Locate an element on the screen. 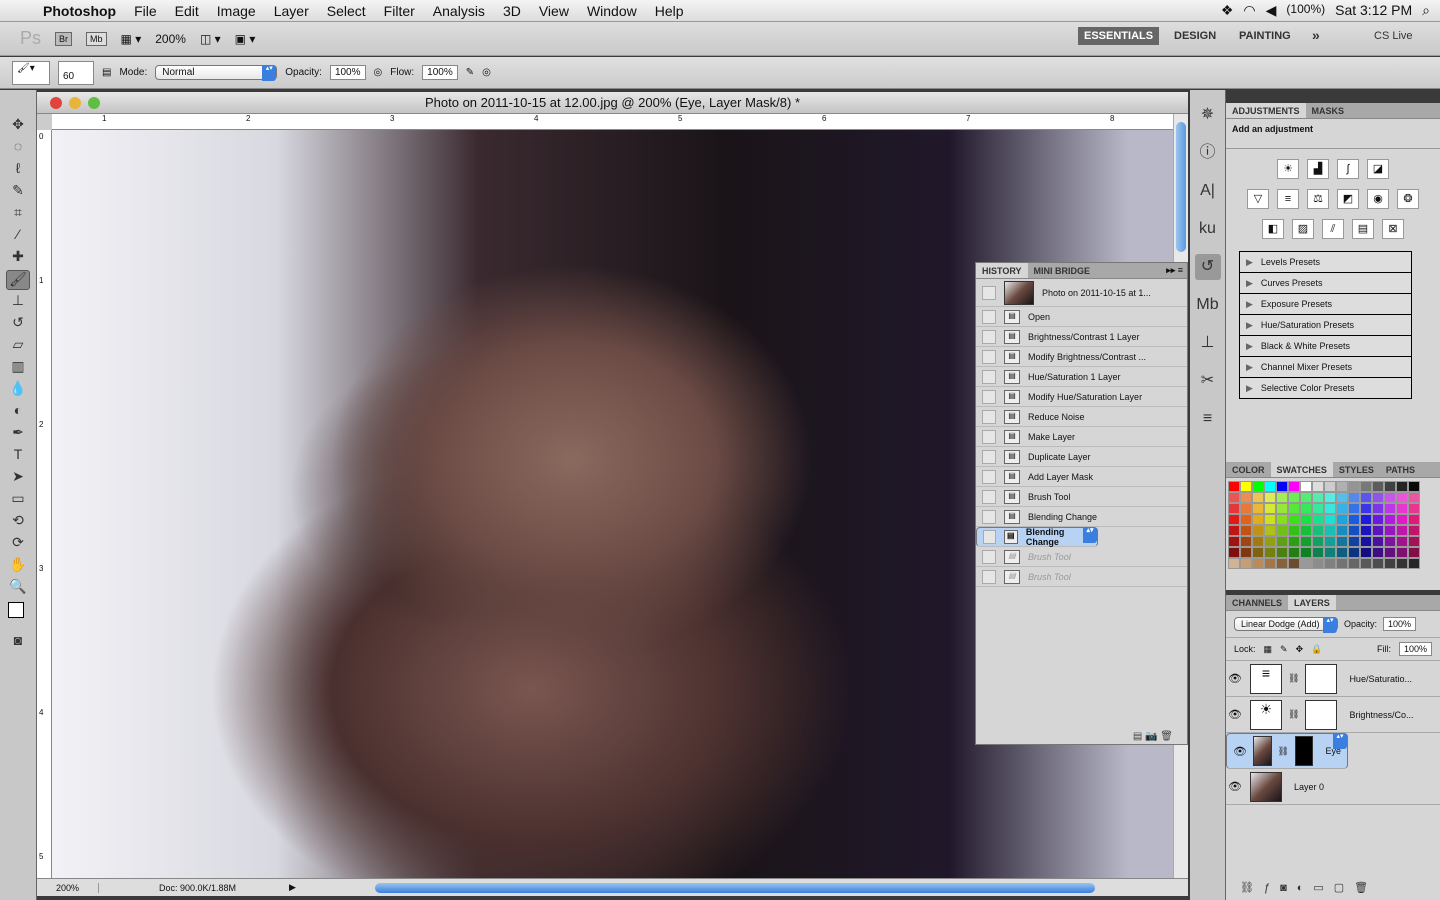  tab-styles: STYLES is located at coordinates (1356, 469).